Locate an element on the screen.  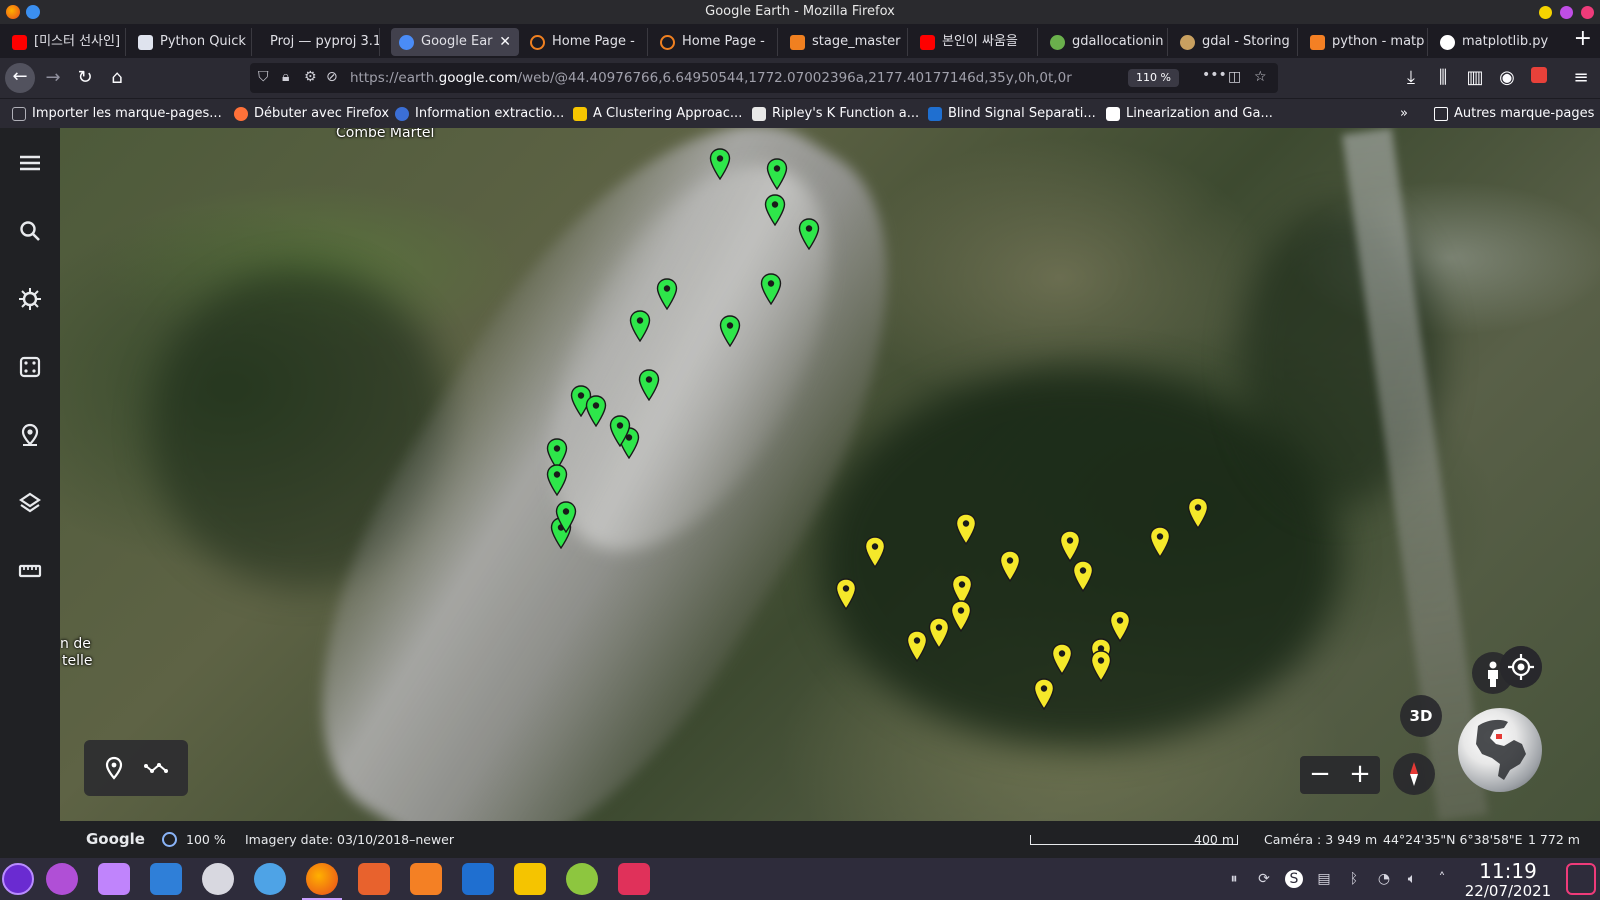
bookmark-star-icon: ☆ is located at coordinates (1260, 77).